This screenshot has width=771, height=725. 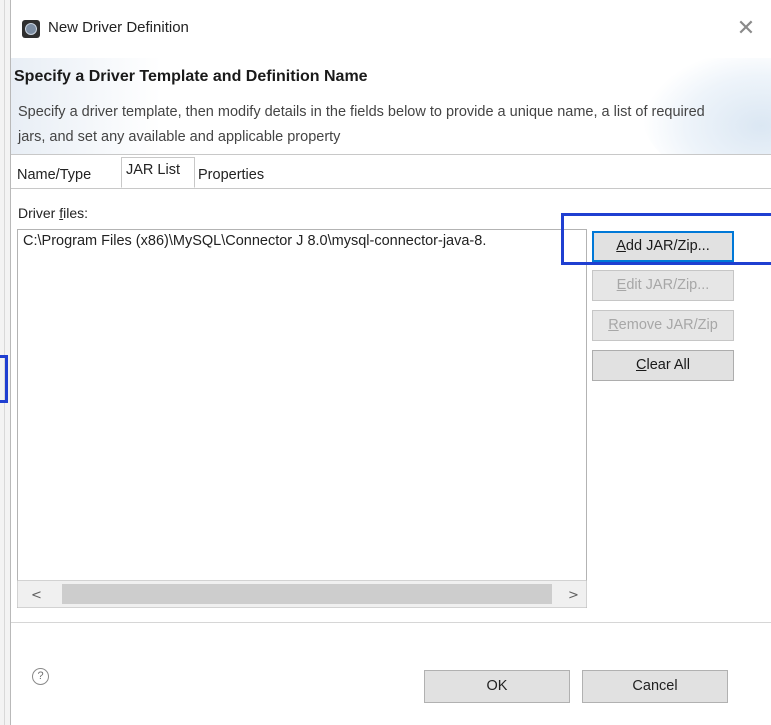 I want to click on scrollbar-thumb, so click(x=307, y=594).